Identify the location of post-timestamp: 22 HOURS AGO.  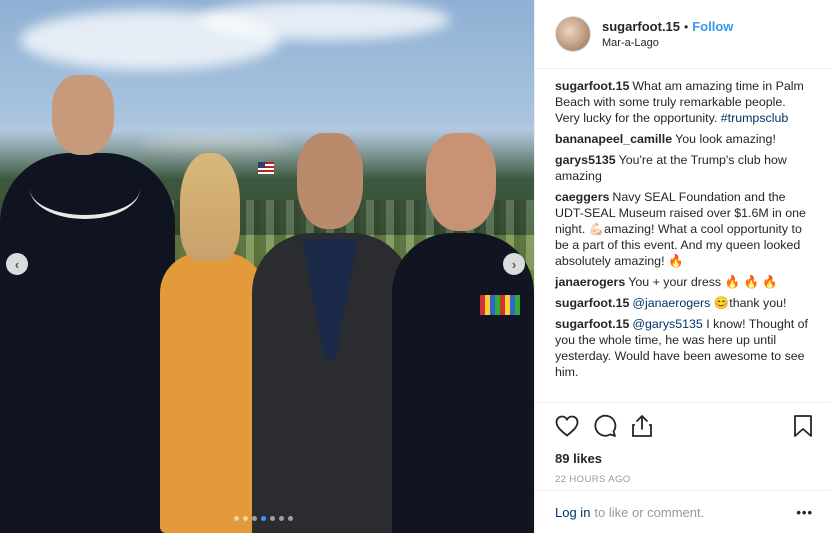
(684, 479).